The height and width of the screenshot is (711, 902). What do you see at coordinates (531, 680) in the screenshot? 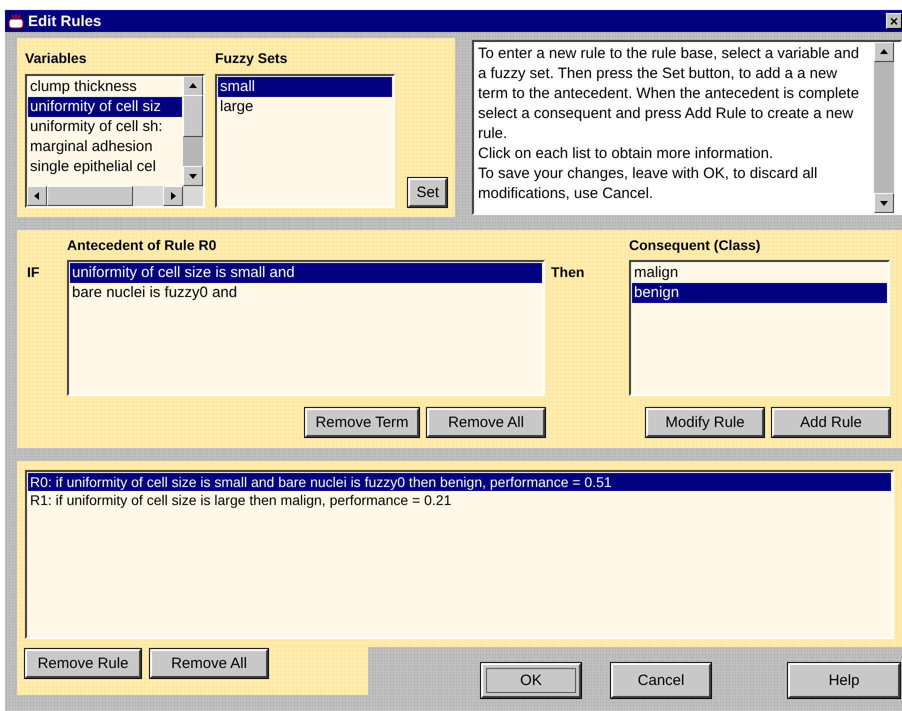
I see `dialog-button: OK` at bounding box center [531, 680].